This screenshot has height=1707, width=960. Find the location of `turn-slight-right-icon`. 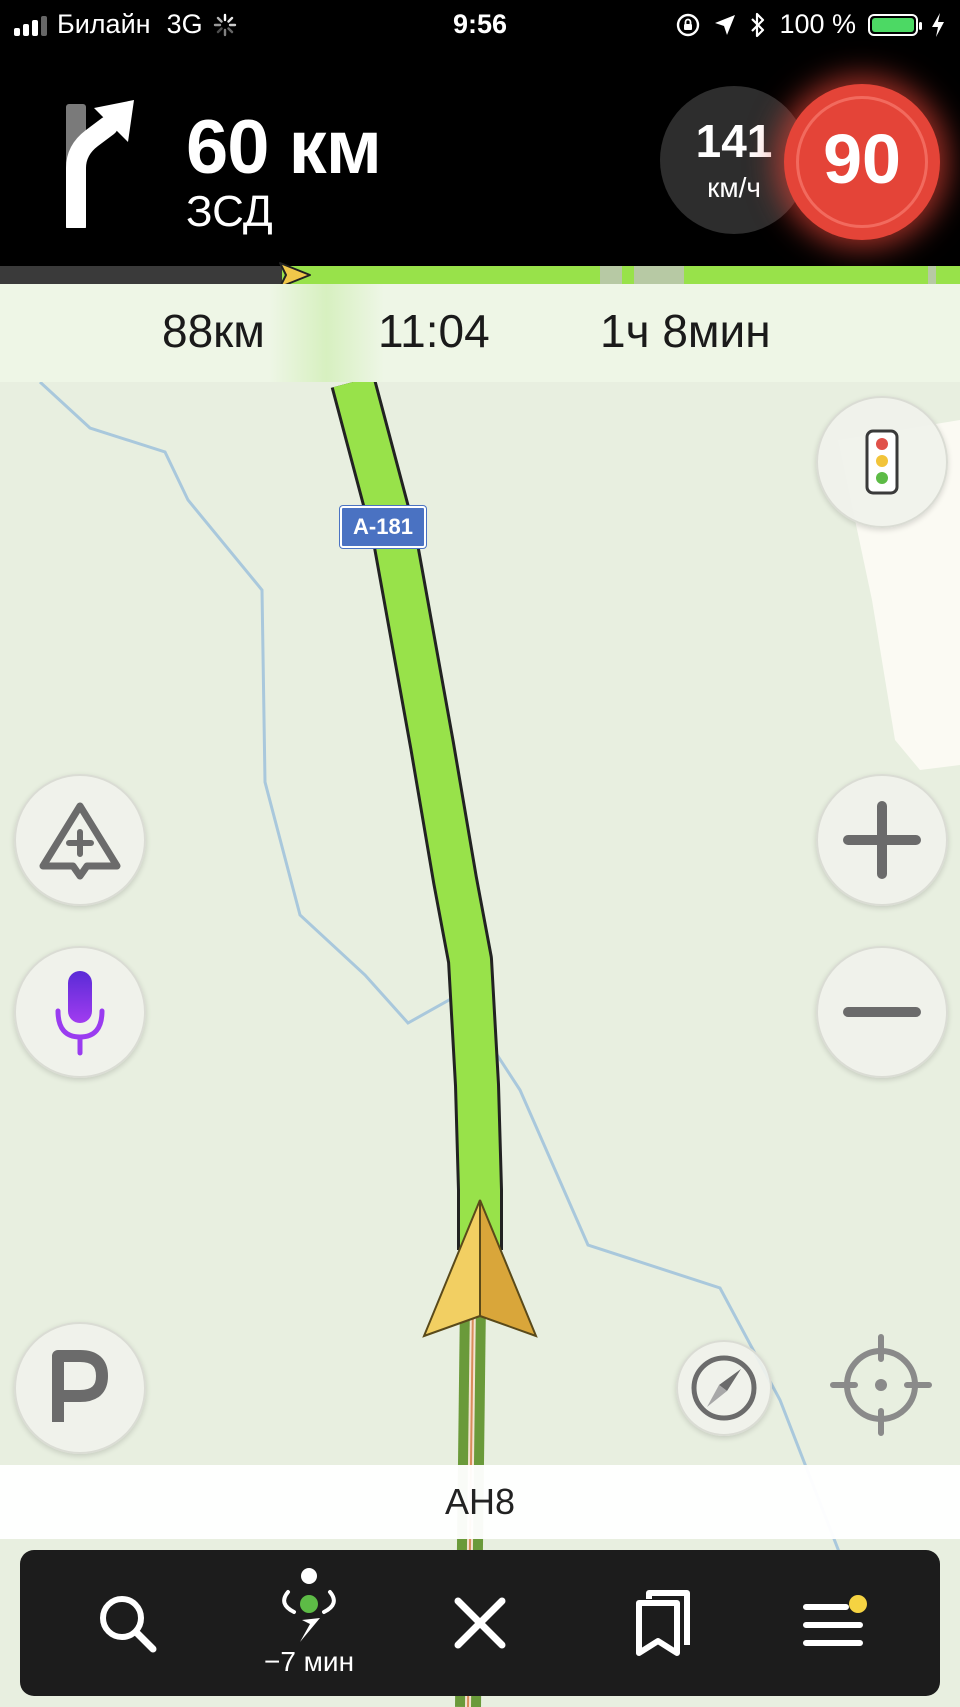

turn-slight-right-icon is located at coordinates (100, 164).